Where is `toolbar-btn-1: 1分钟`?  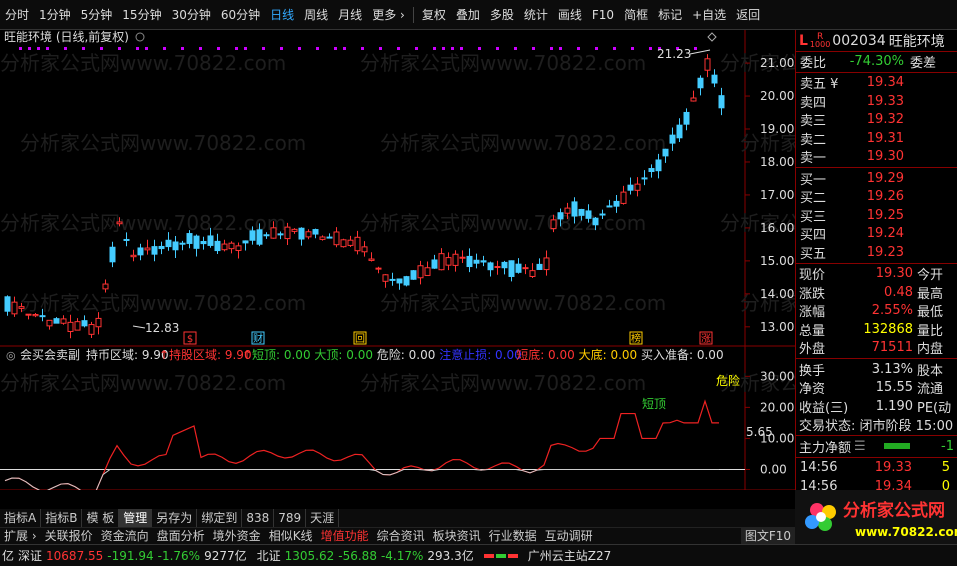 toolbar-btn-1: 1分钟 is located at coordinates (55, 15).